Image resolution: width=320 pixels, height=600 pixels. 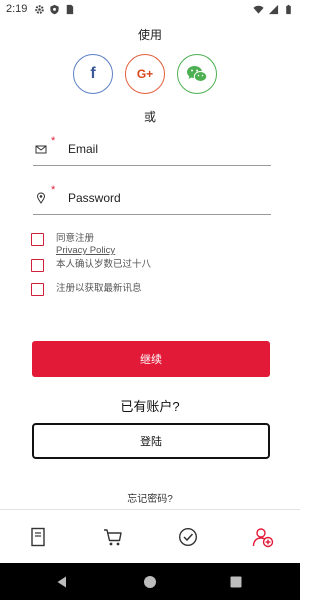 What do you see at coordinates (150, 497) in the screenshot?
I see `forgot-password-link: 忘记密码?` at bounding box center [150, 497].